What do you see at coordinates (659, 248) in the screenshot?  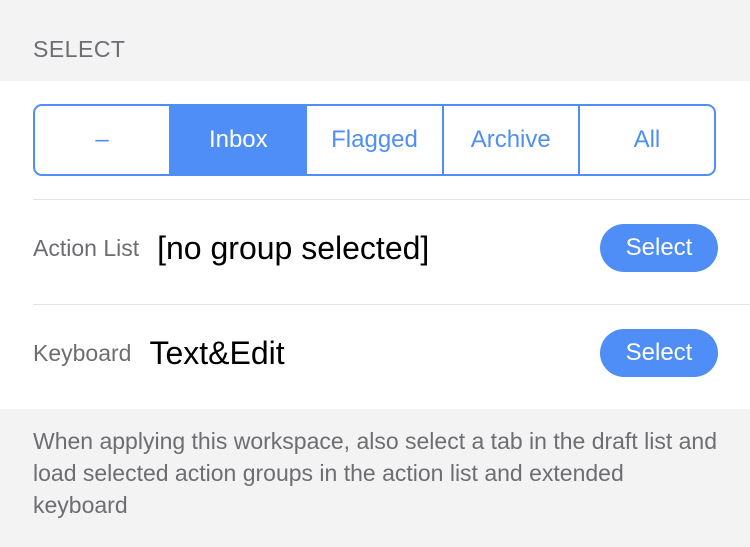 I see `action-list-select-button: Select` at bounding box center [659, 248].